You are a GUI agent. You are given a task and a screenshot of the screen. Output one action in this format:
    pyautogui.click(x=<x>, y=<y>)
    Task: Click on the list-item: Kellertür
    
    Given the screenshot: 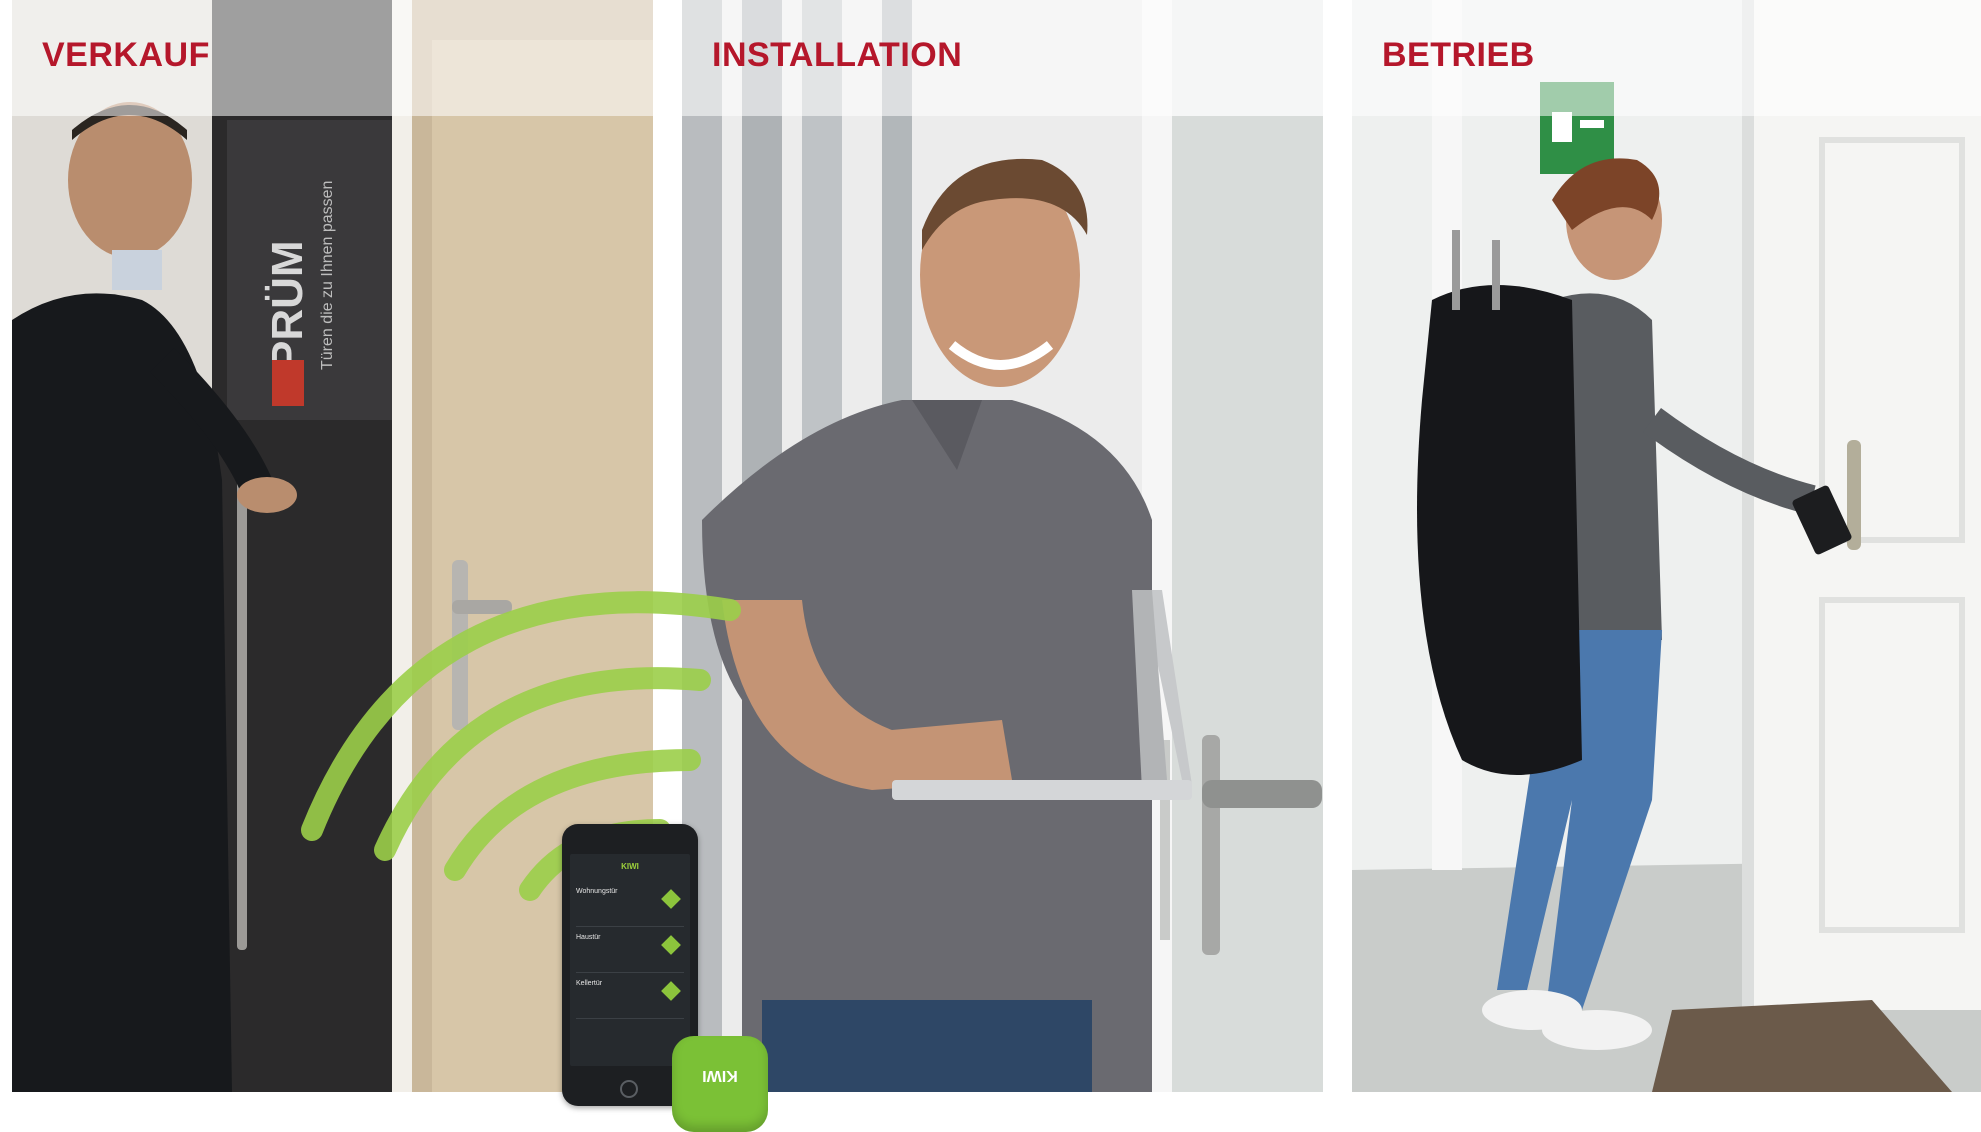 What is the action you would take?
    pyautogui.click(x=630, y=996)
    